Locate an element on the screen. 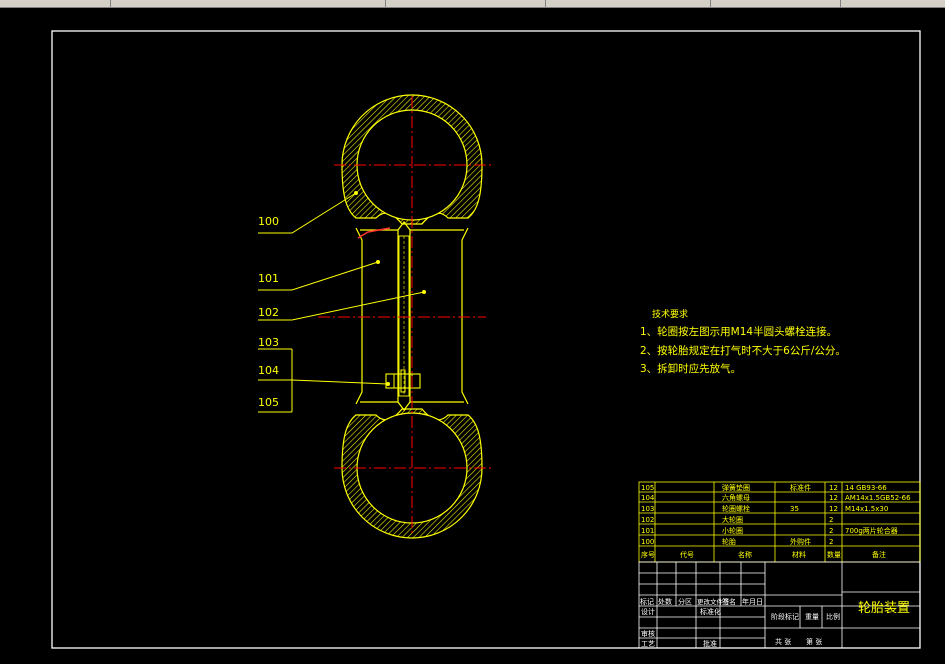 This screenshot has width=945, height=664. parts-cell-no: 103 is located at coordinates (647, 509).